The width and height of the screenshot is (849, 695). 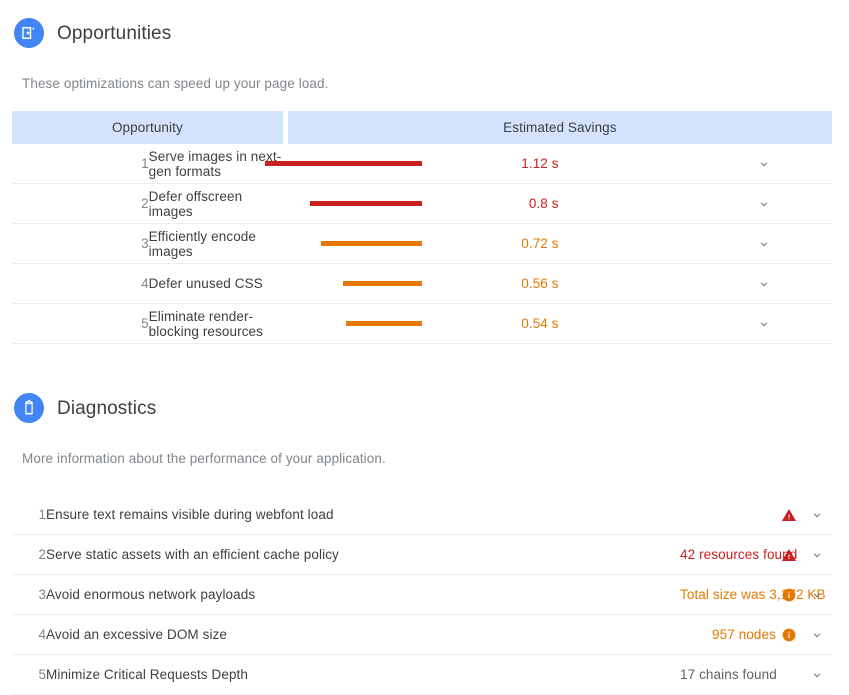 I want to click on diagnostic-title: Avoid enormous network payloads, so click(x=213, y=594).